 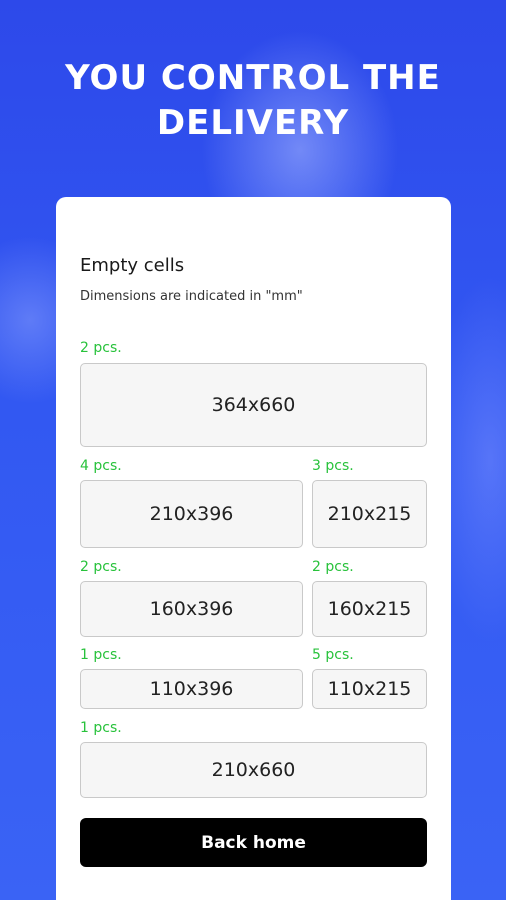 What do you see at coordinates (191, 689) in the screenshot?
I see `cell-size-110x396: 110x396` at bounding box center [191, 689].